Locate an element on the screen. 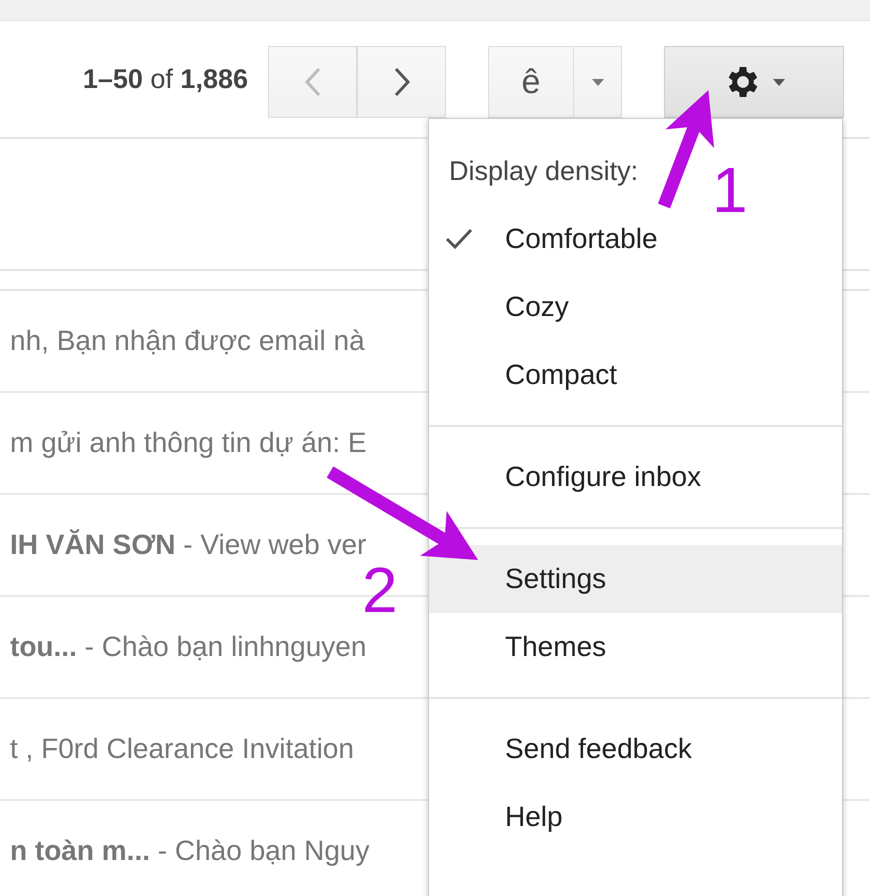 Image resolution: width=870 pixels, height=896 pixels. next-button is located at coordinates (401, 82).